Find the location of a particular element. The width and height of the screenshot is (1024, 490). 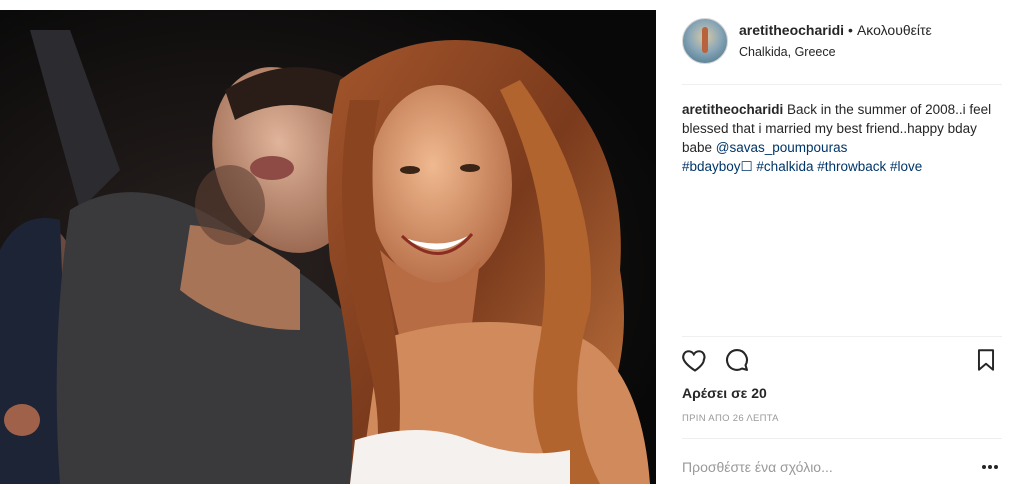

header-line: aretitheocharidi • Ακολουθείτε is located at coordinates (835, 30).